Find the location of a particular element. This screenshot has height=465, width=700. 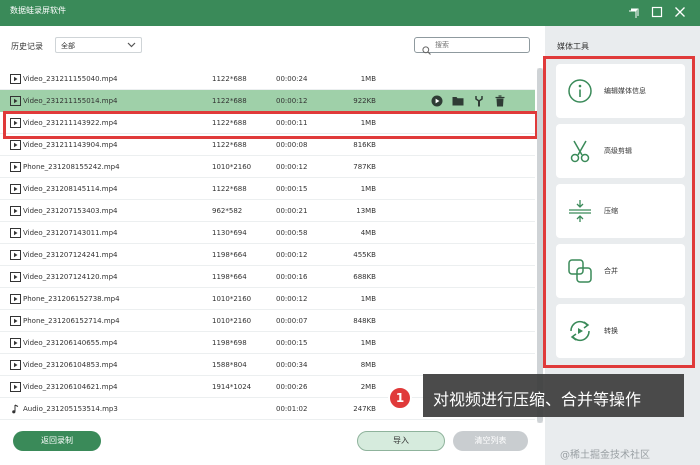

file-duration: 00:00:08 is located at coordinates (292, 145).